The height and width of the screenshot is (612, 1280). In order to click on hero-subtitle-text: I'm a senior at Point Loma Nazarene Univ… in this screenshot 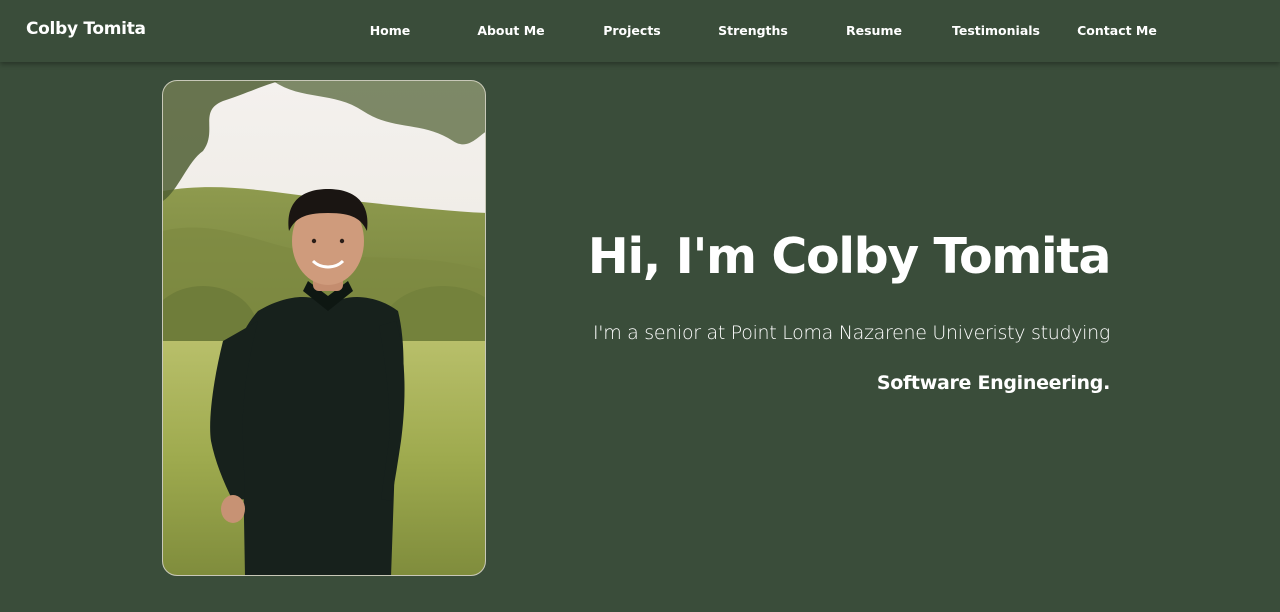, I will do `click(851, 333)`.